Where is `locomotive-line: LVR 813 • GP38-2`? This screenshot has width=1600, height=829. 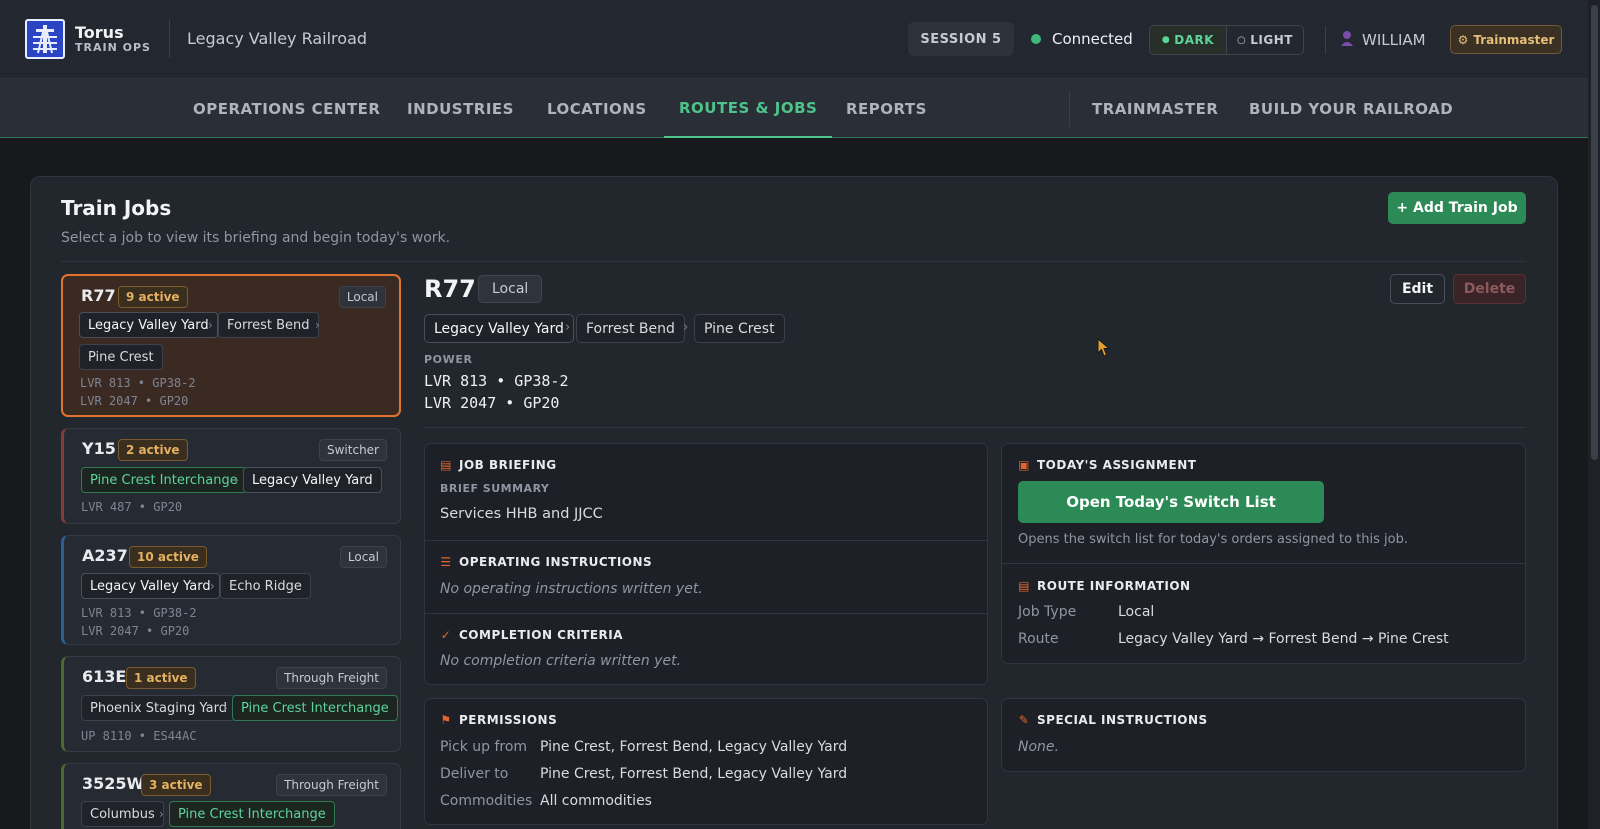
locomotive-line: LVR 813 • GP38-2 is located at coordinates (138, 383).